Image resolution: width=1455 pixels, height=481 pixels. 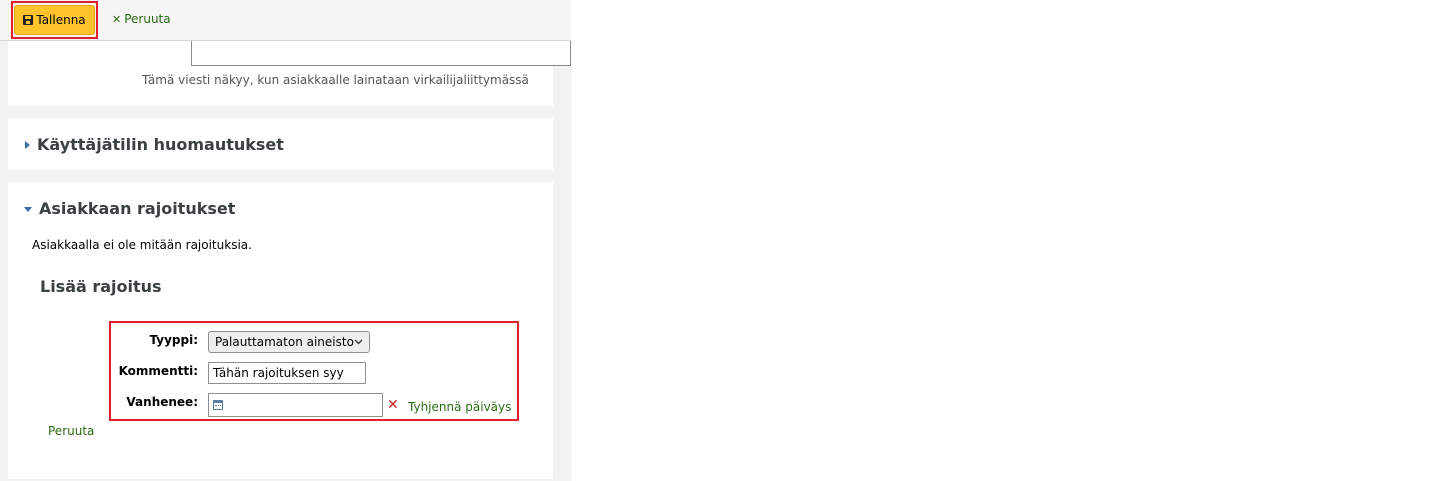 What do you see at coordinates (381, 53) in the screenshot?
I see `circulation-note-textarea` at bounding box center [381, 53].